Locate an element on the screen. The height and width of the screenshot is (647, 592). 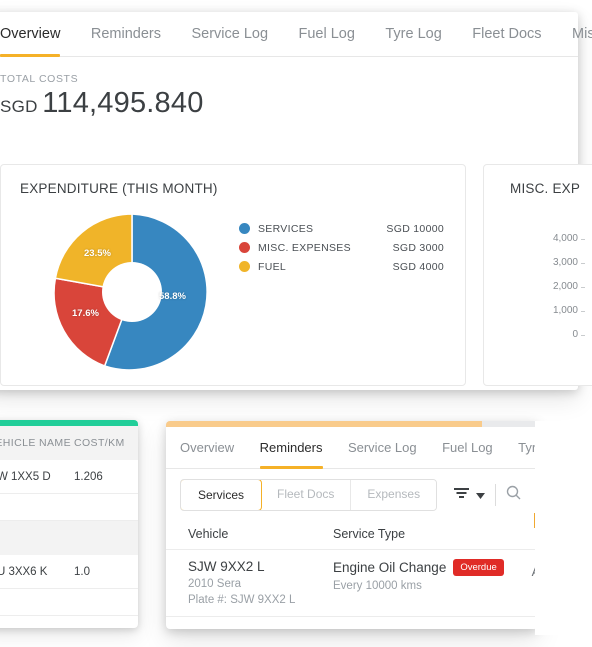
filter-icon is located at coordinates (462, 495).